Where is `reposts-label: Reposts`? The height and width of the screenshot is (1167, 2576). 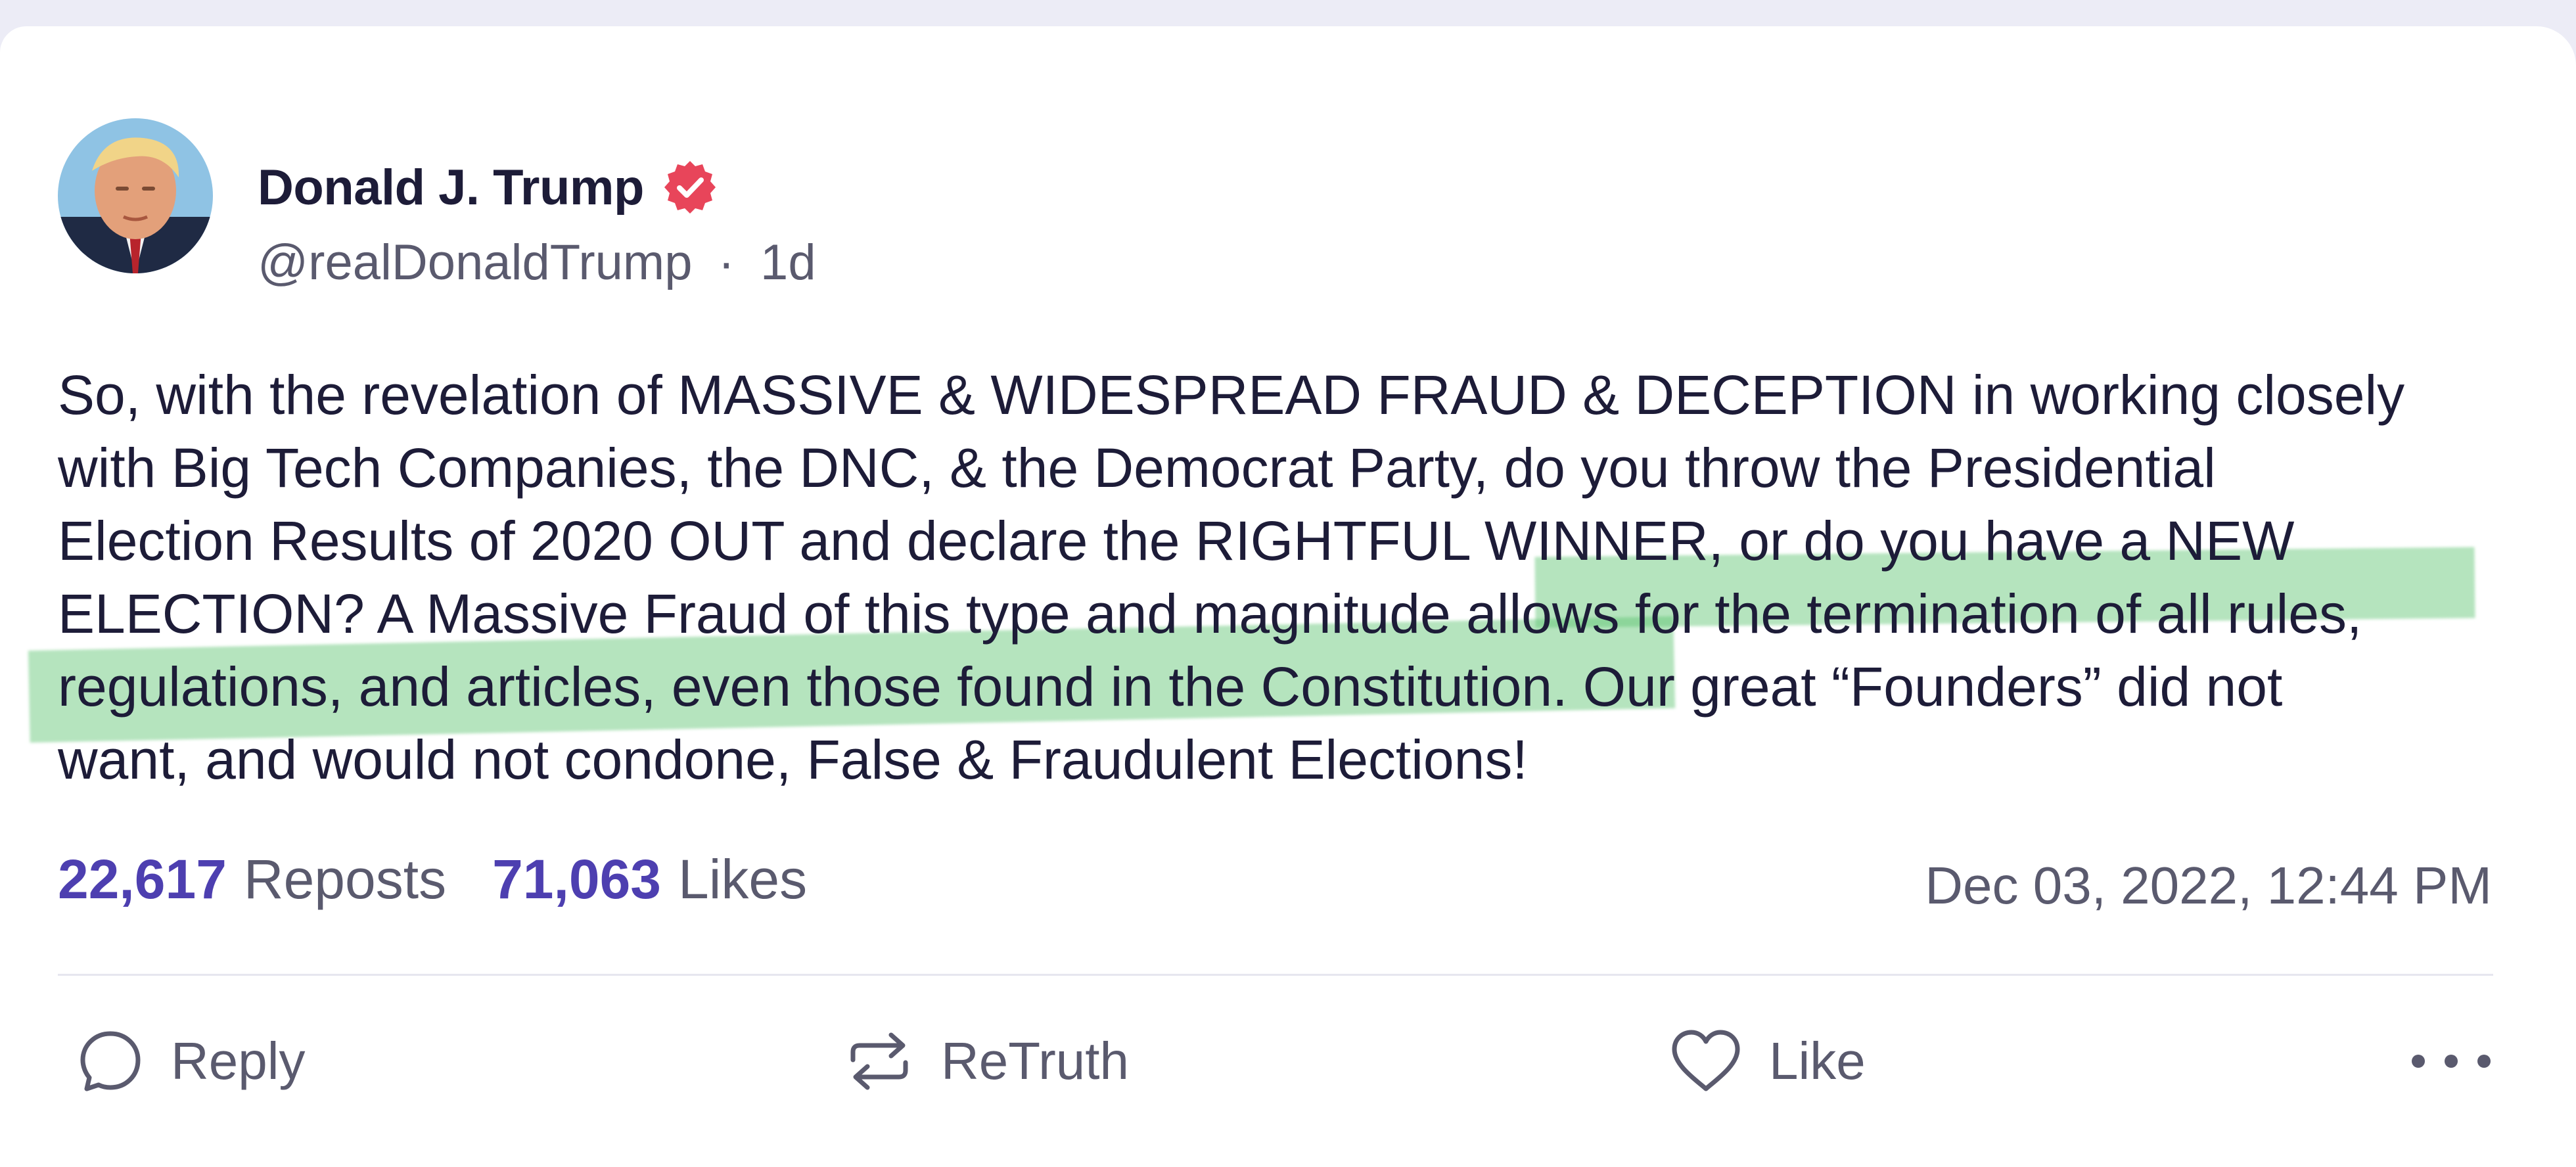
reposts-label: Reposts is located at coordinates (345, 879).